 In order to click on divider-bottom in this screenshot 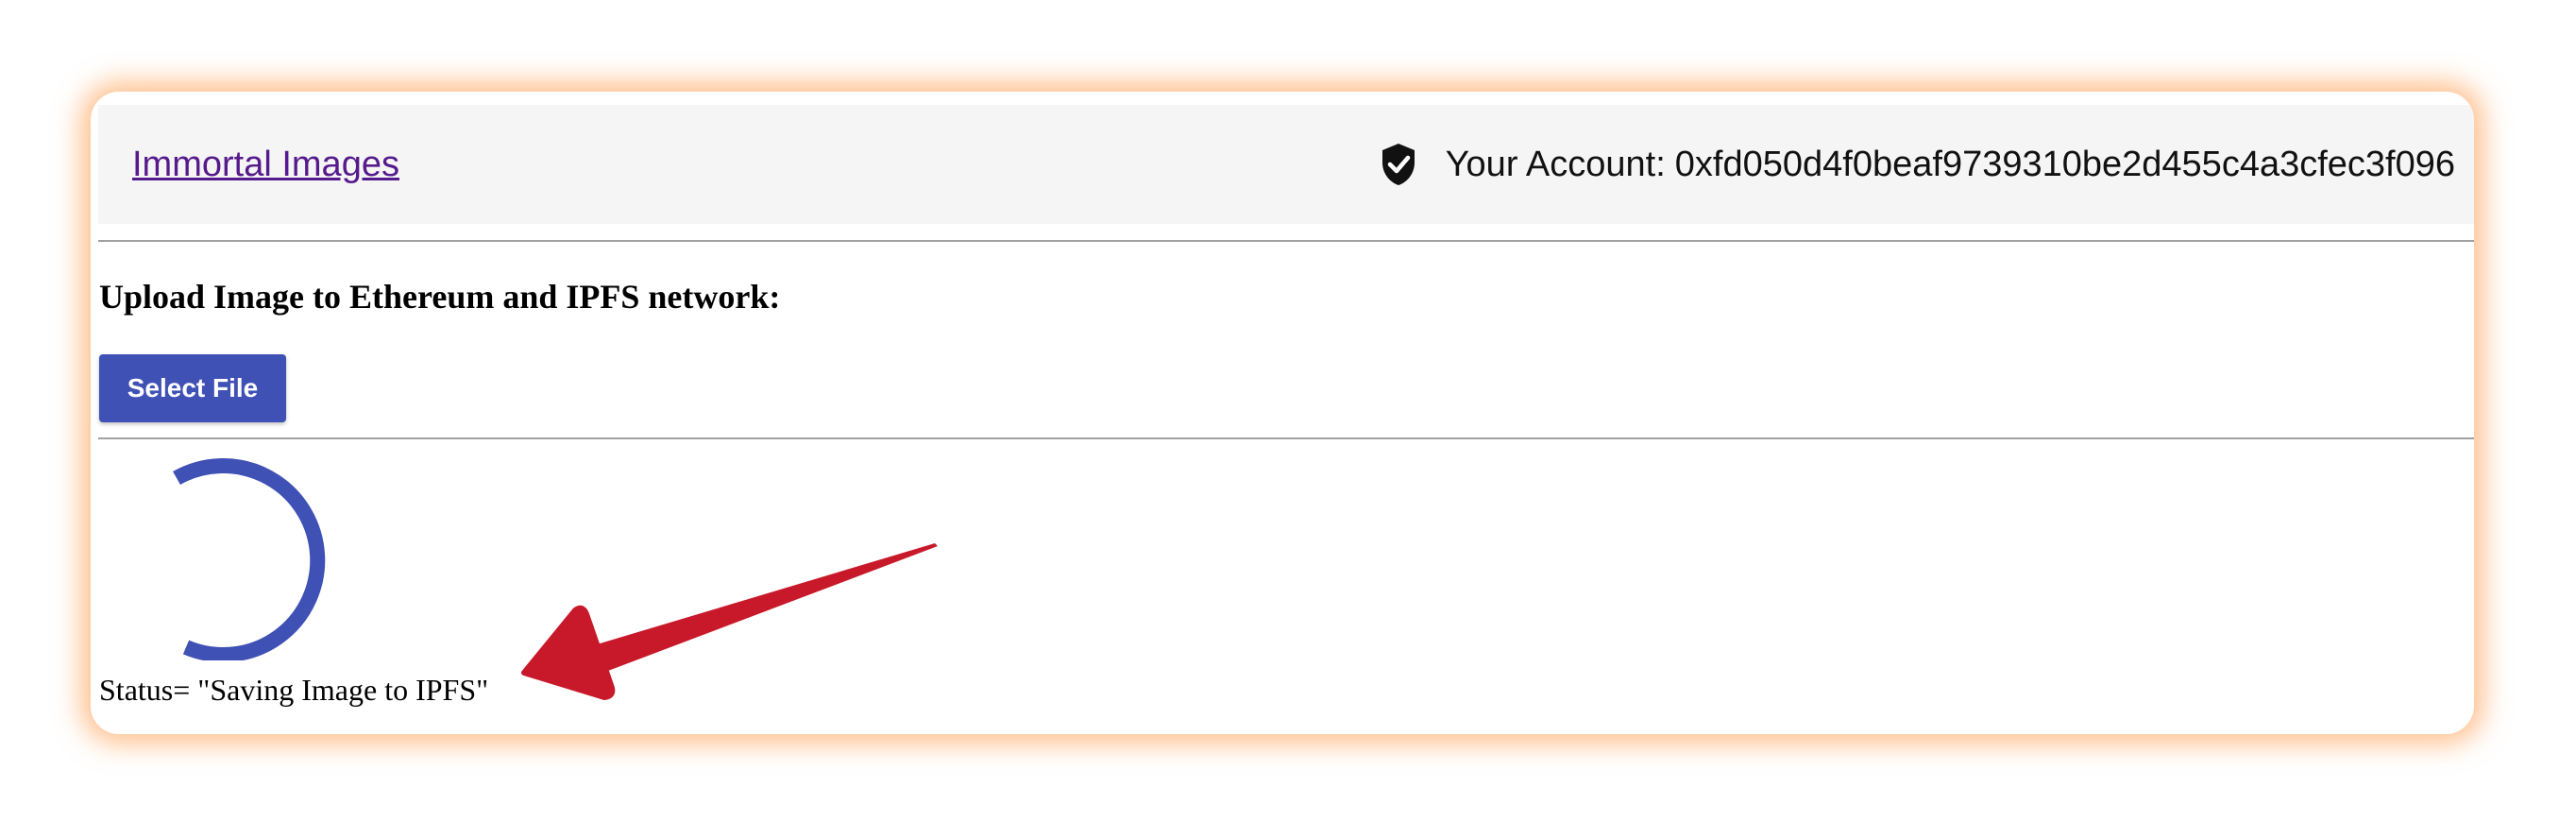, I will do `click(1286, 438)`.